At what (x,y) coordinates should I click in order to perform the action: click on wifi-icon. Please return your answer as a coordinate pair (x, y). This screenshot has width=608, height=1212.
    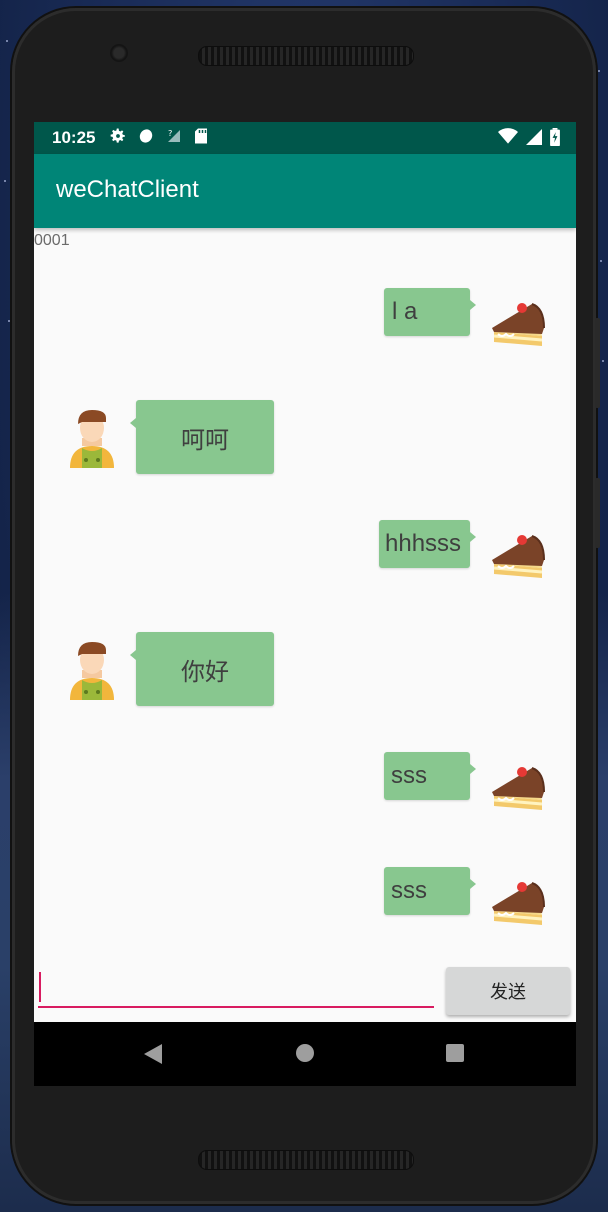
    Looking at the image, I should click on (508, 139).